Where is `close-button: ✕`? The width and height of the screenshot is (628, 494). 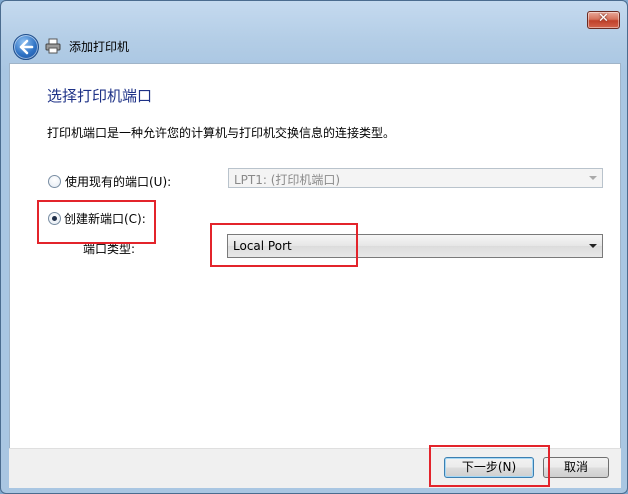
close-button: ✕ is located at coordinates (603, 20).